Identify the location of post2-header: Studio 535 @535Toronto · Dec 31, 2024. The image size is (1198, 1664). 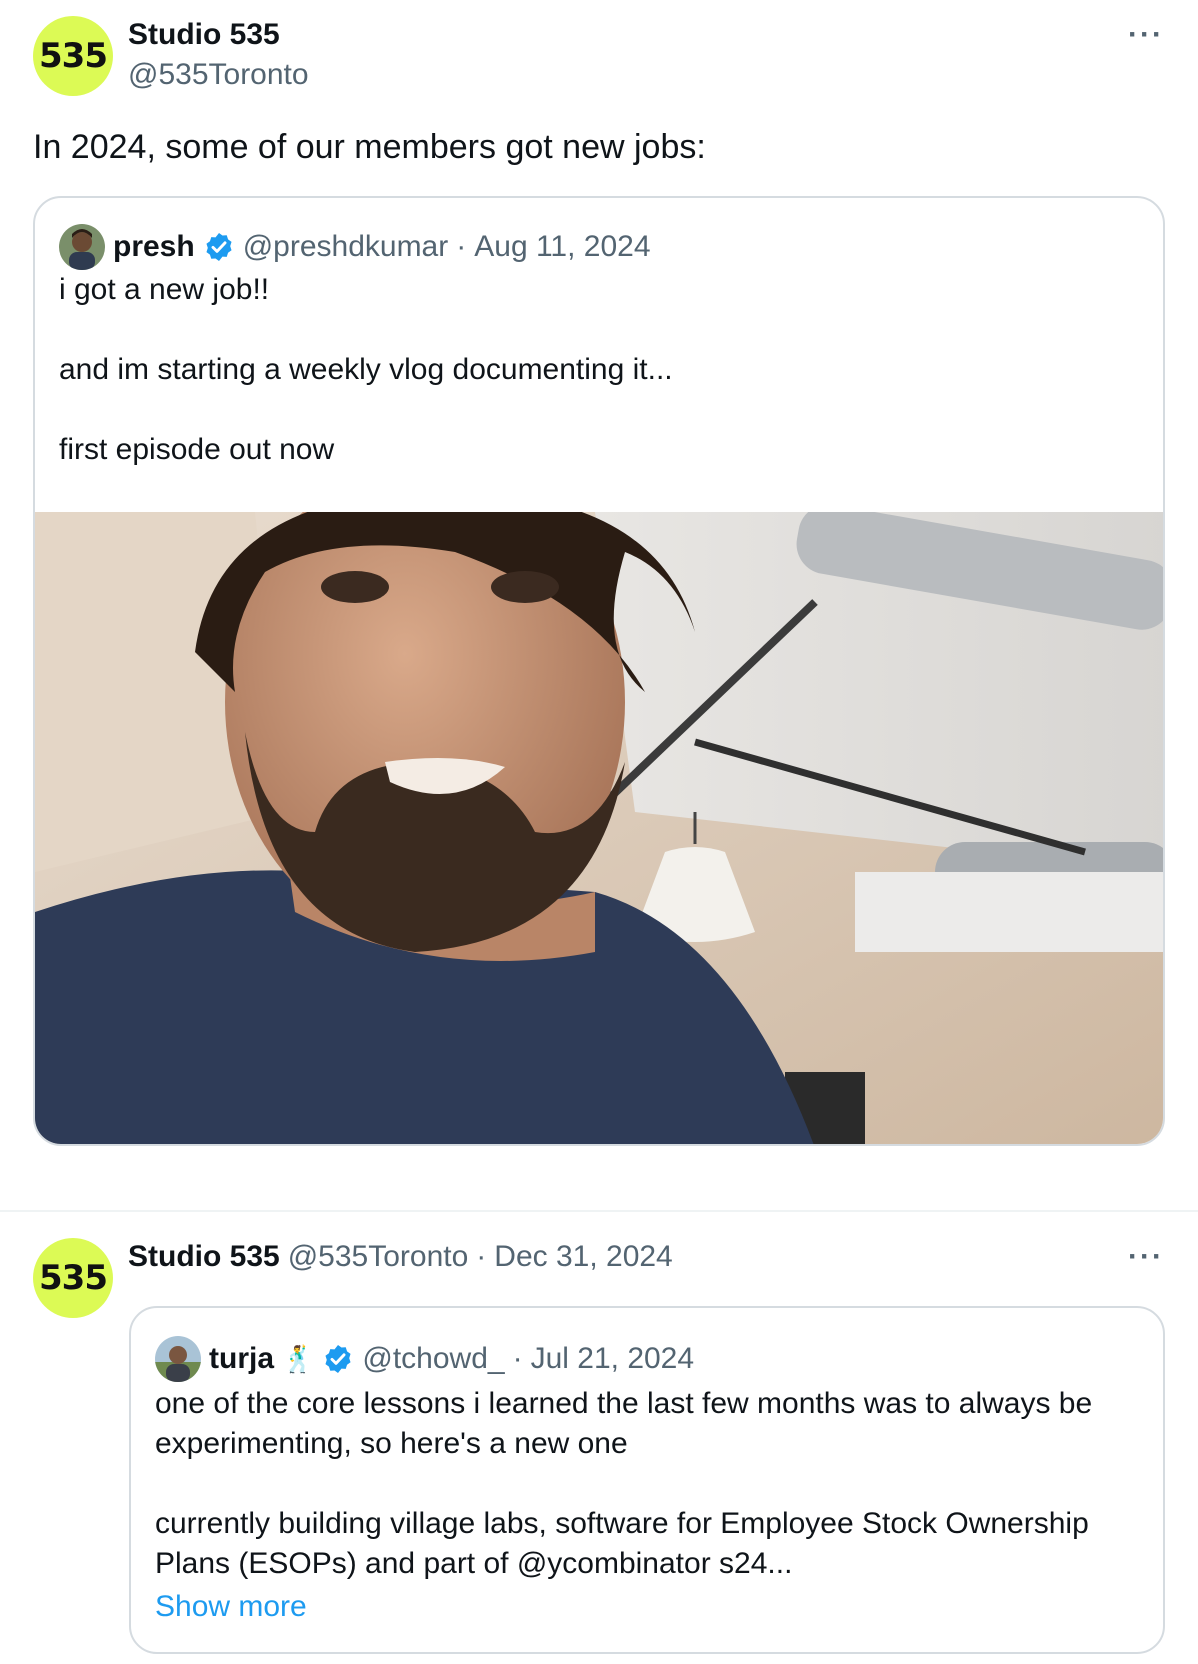
(400, 1257).